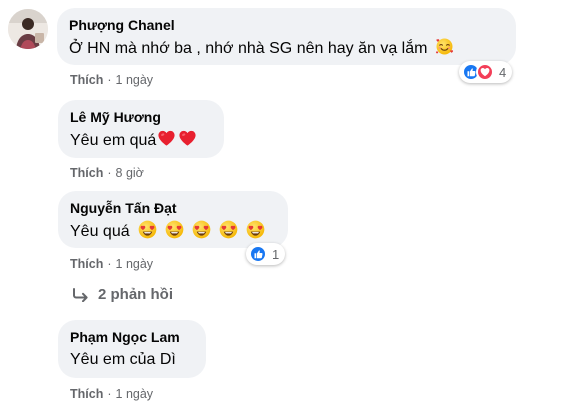 The height and width of the screenshot is (408, 573). I want to click on reaction-count: 1, so click(276, 254).